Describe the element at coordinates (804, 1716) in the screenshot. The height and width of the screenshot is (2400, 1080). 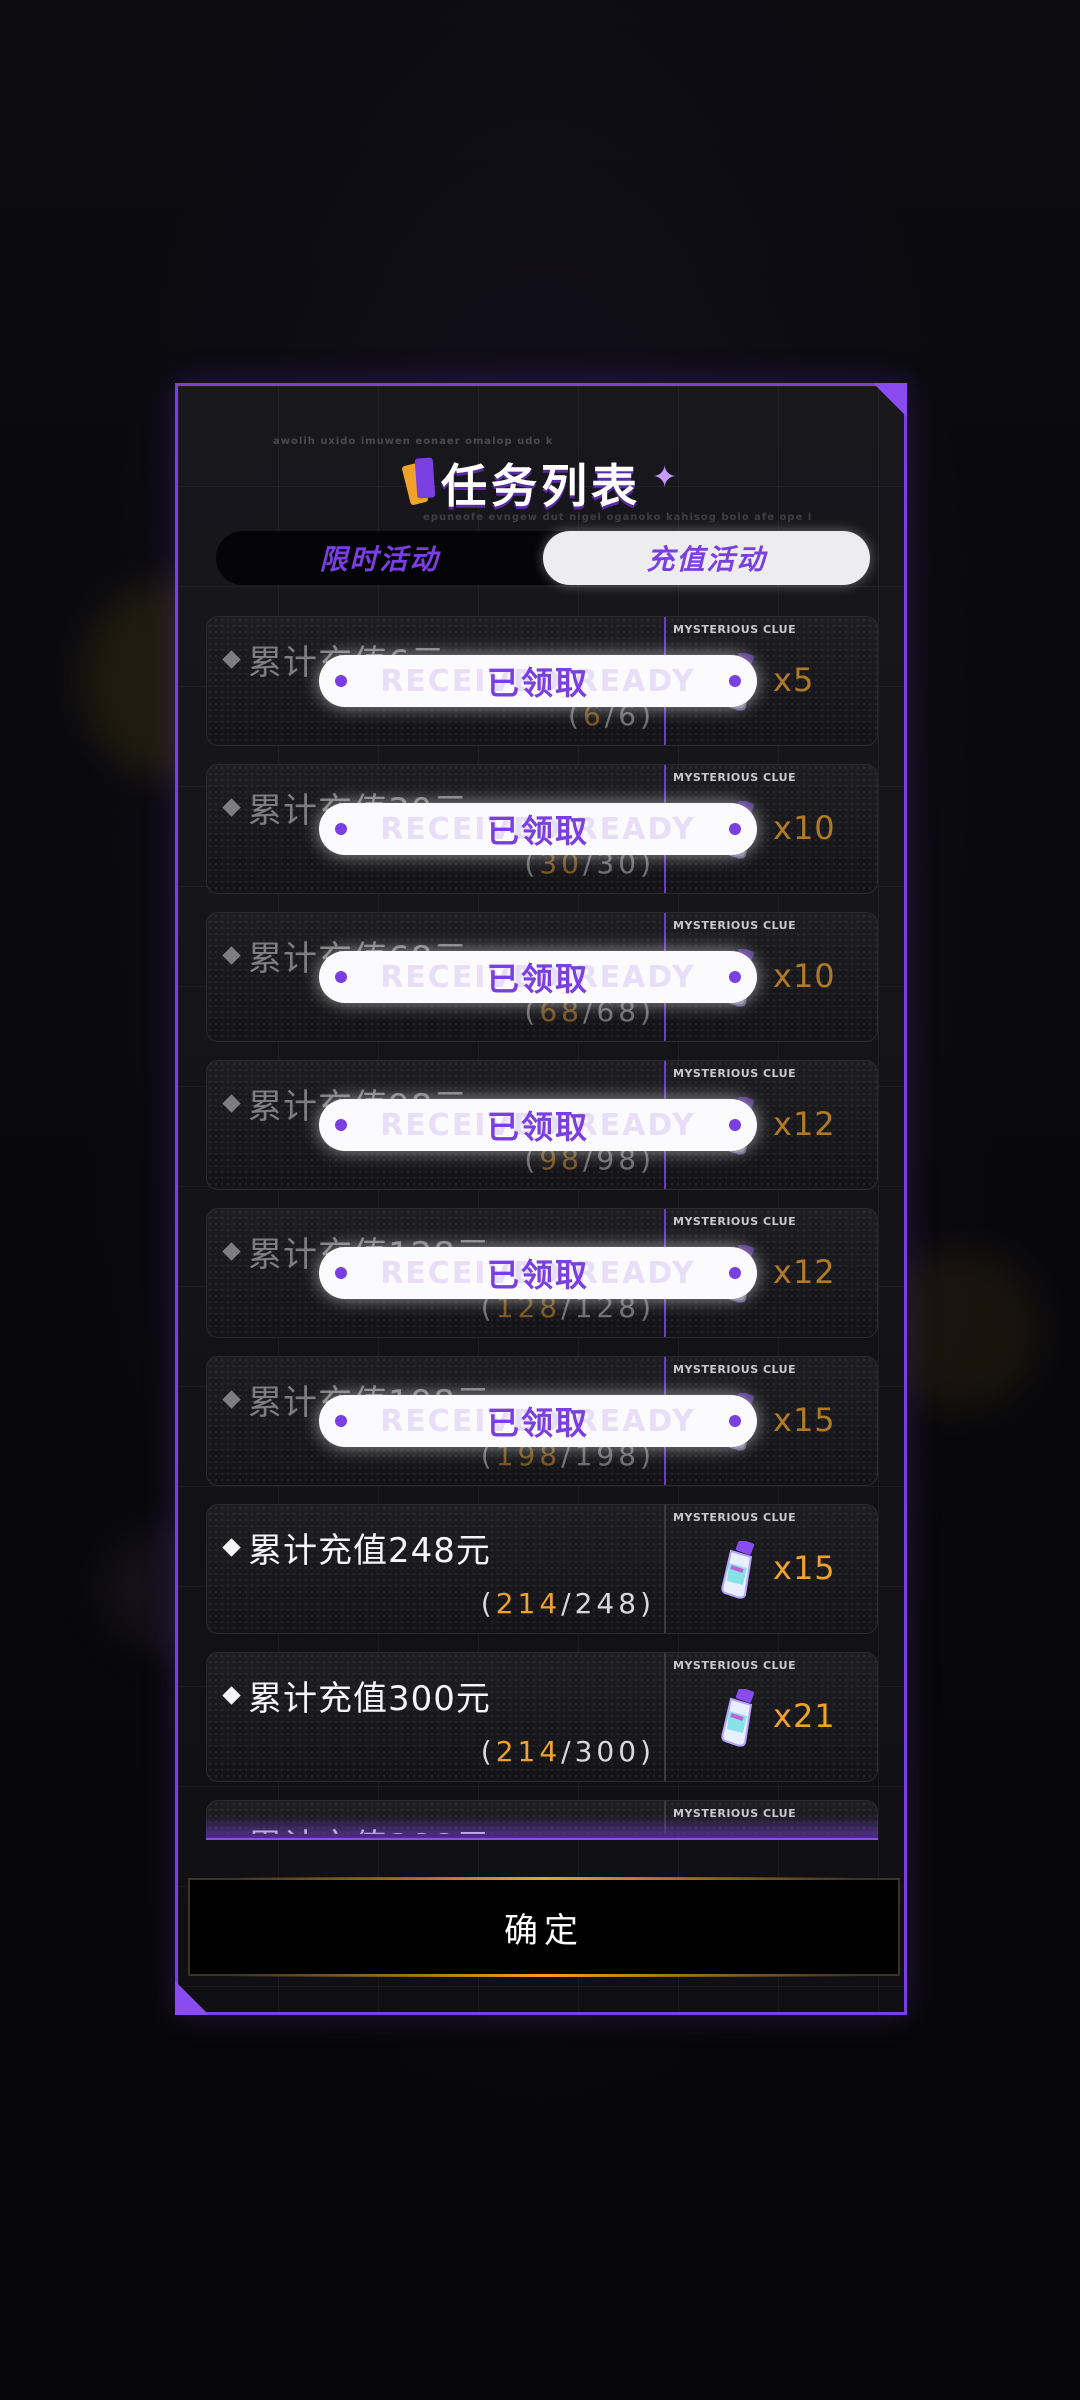
I see `reward-count: x21` at that location.